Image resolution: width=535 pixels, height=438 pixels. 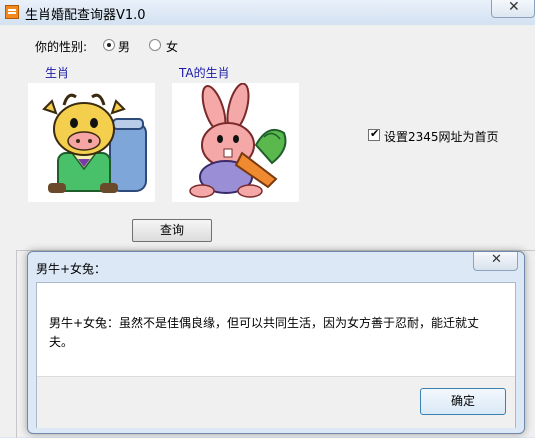 I want to click on rabbit-image, so click(x=235, y=142).